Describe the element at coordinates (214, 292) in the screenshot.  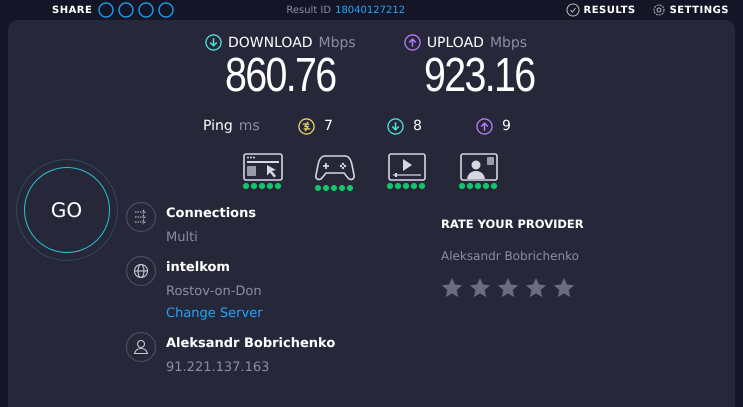
I see `info-subtitle: Rostov-on-Don` at that location.